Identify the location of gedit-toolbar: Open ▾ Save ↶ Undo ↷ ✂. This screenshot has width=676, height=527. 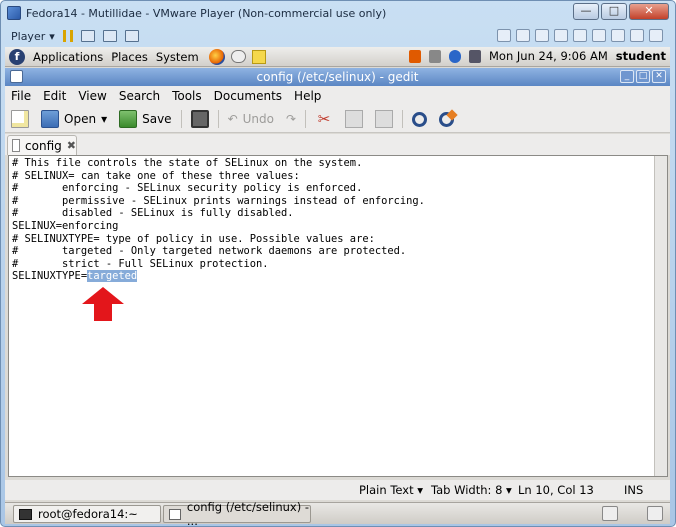
(337, 119).